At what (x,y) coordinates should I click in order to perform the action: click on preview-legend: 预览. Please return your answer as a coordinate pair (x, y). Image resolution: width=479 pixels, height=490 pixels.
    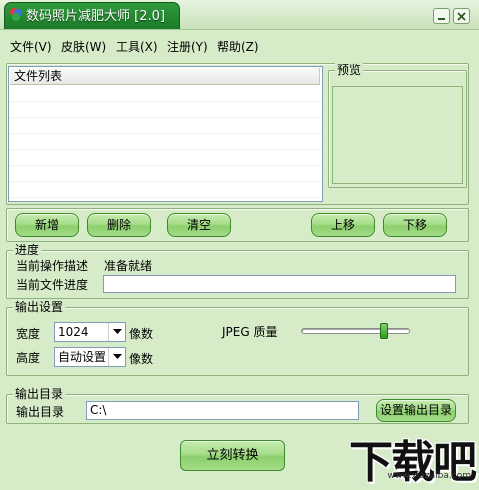
    Looking at the image, I should click on (349, 70).